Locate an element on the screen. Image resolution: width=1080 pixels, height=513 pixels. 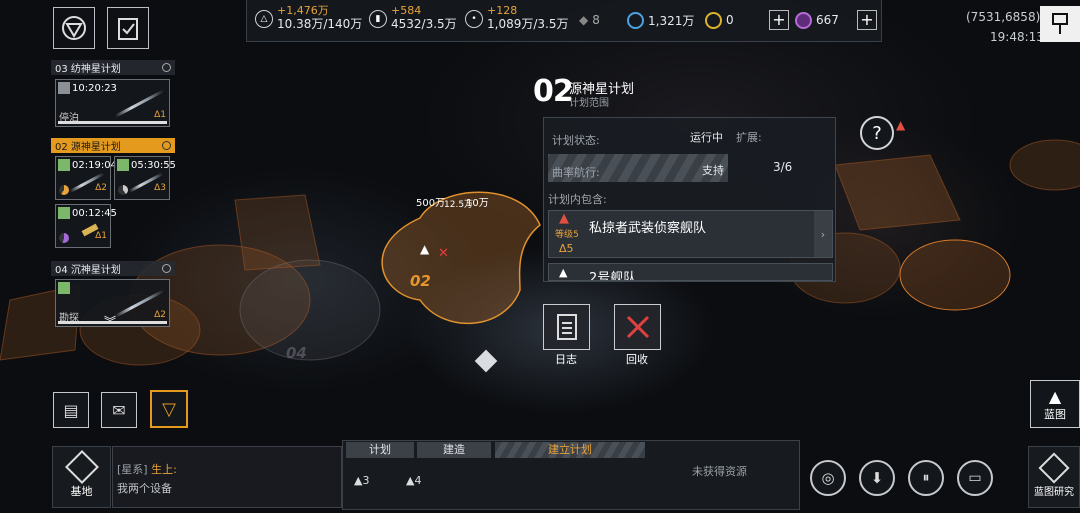
credits-icon is located at coordinates (635, 20).